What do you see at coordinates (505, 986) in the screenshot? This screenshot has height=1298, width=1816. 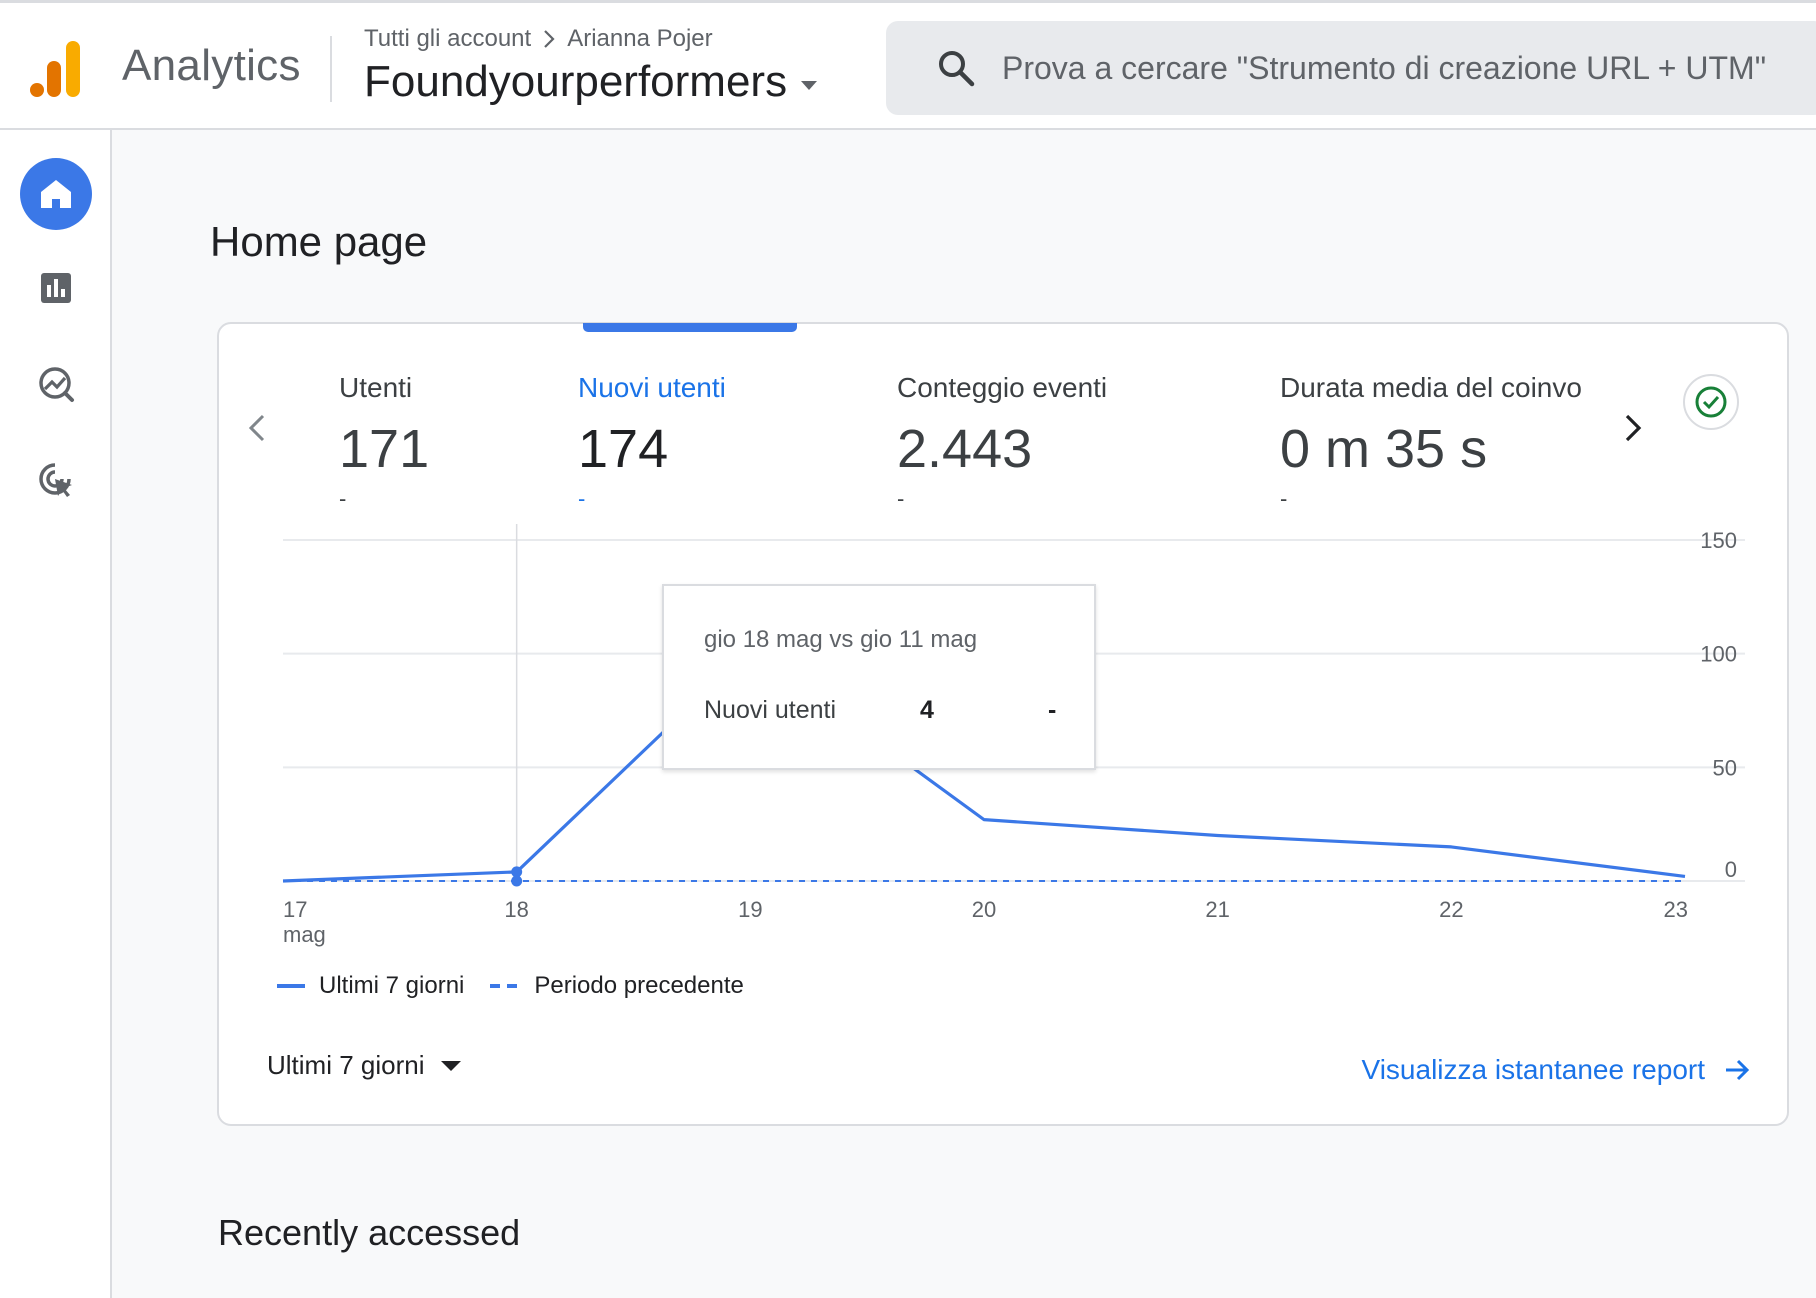 I see `legend-dashed-swatch` at bounding box center [505, 986].